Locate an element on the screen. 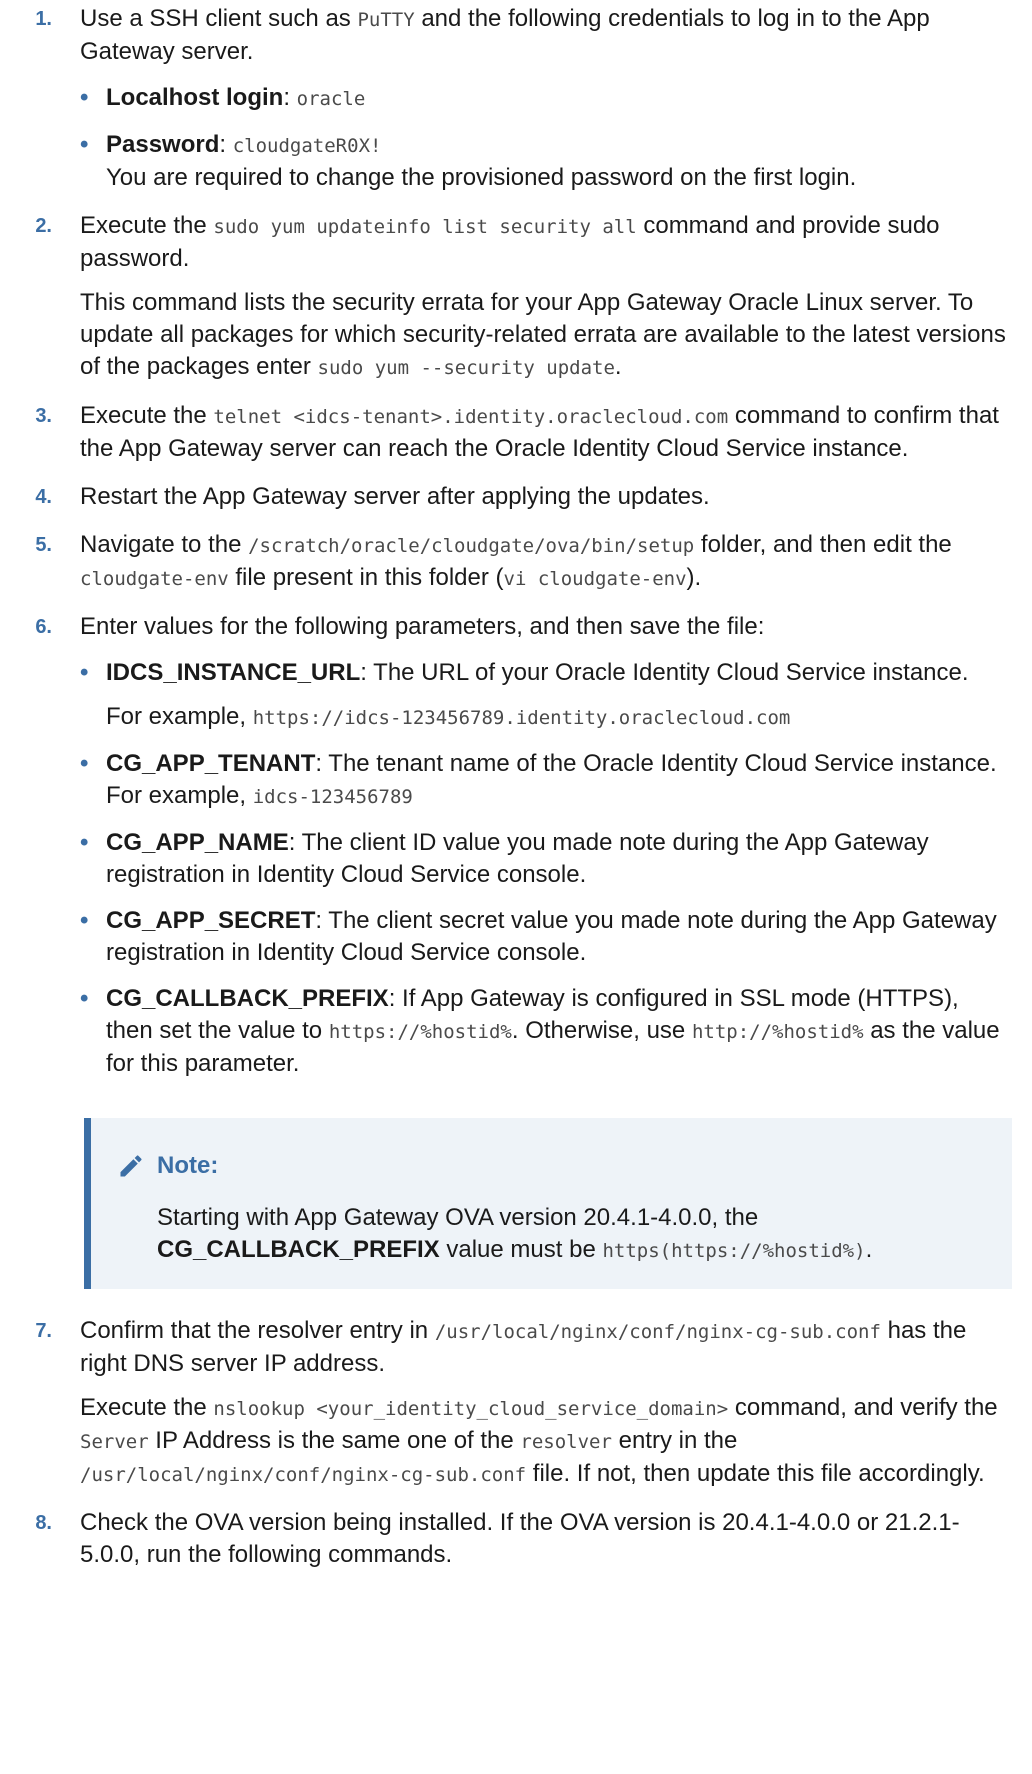 This screenshot has height=1774, width=1032. step-number: 2. is located at coordinates (43, 226).